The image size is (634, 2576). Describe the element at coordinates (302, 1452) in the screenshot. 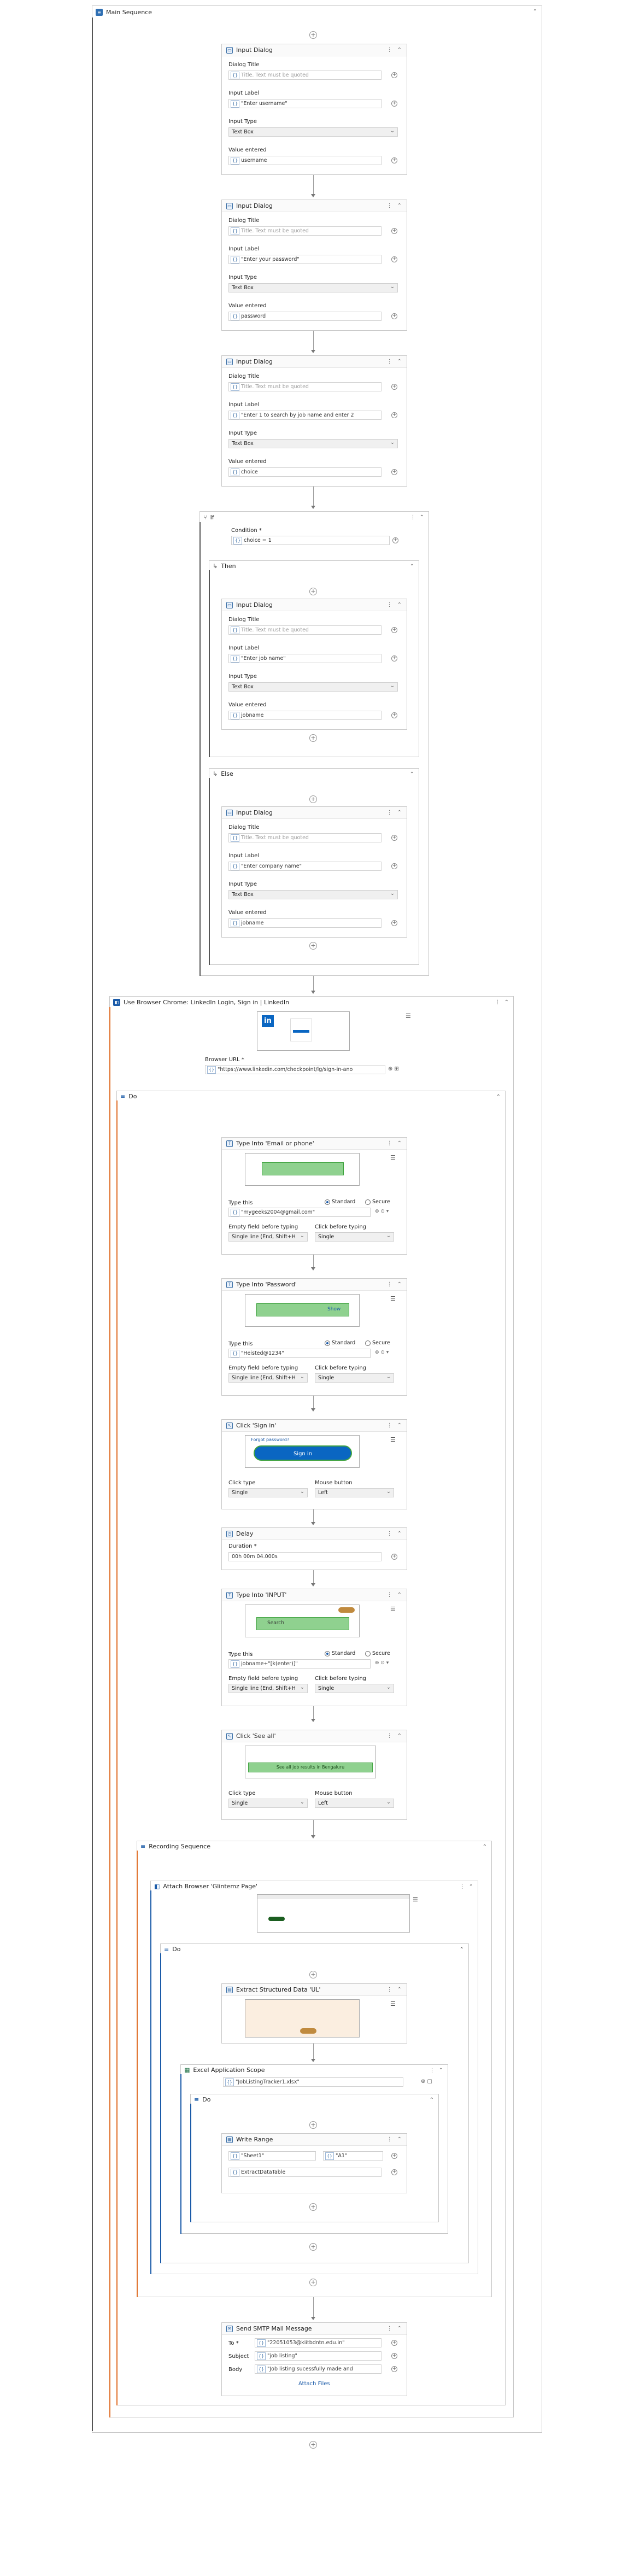

I see `sign-in-target-screenshot: Forgot password? Sign in` at that location.